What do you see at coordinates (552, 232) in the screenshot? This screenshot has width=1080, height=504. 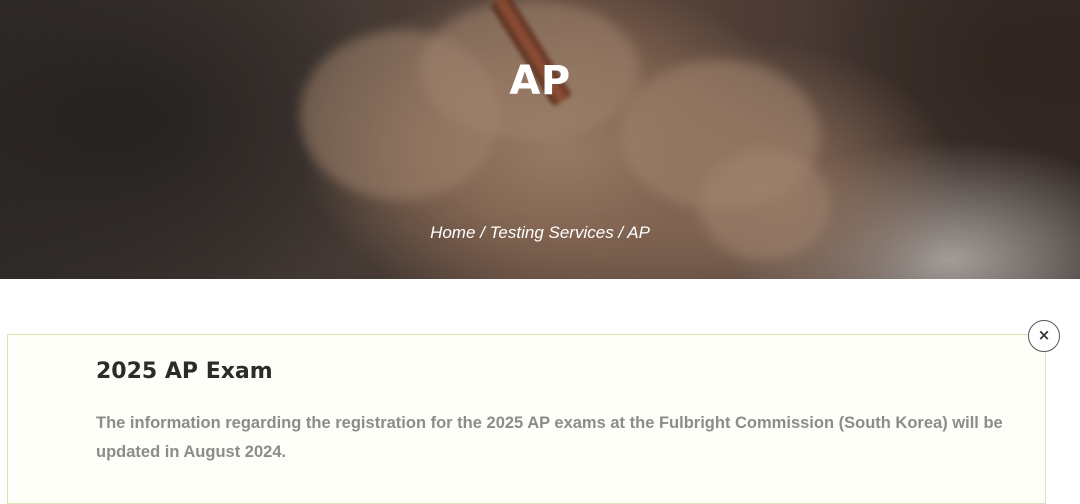 I see `breadcrumb-testing-services-link: Testing Services` at bounding box center [552, 232].